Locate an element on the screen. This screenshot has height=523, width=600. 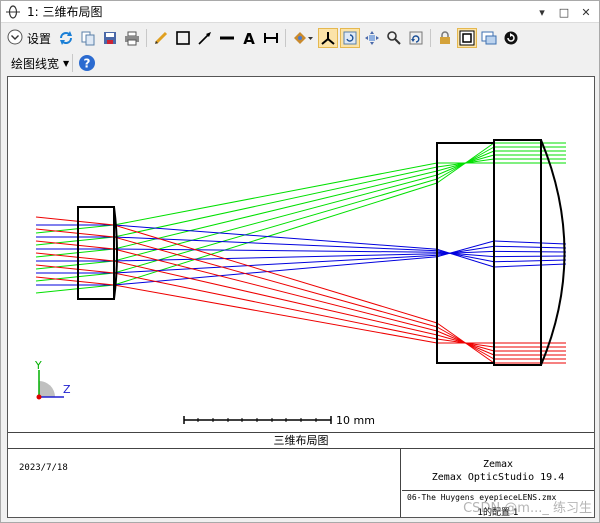
automatic-update-icon is located at coordinates (511, 38).